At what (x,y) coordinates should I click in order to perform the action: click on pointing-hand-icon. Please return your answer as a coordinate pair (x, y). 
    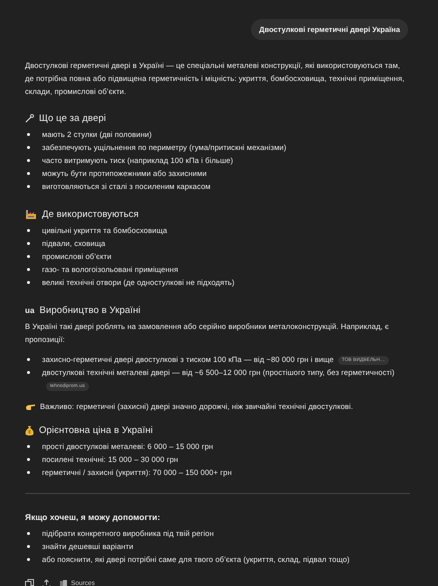
    Looking at the image, I should click on (30, 406).